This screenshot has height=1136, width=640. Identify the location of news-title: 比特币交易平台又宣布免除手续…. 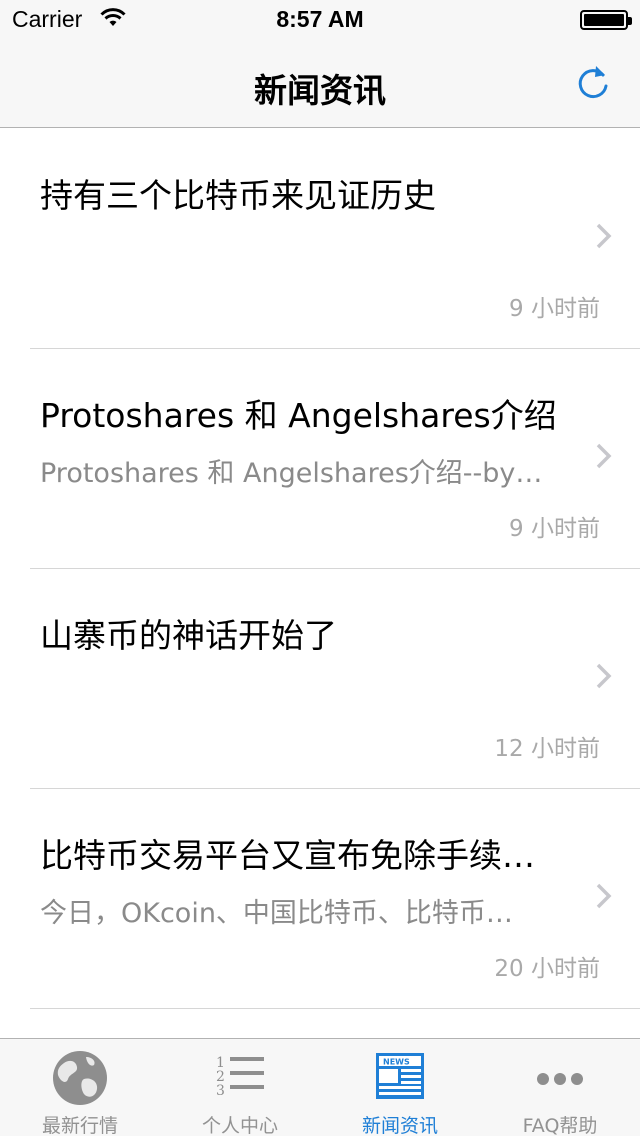
(287, 855).